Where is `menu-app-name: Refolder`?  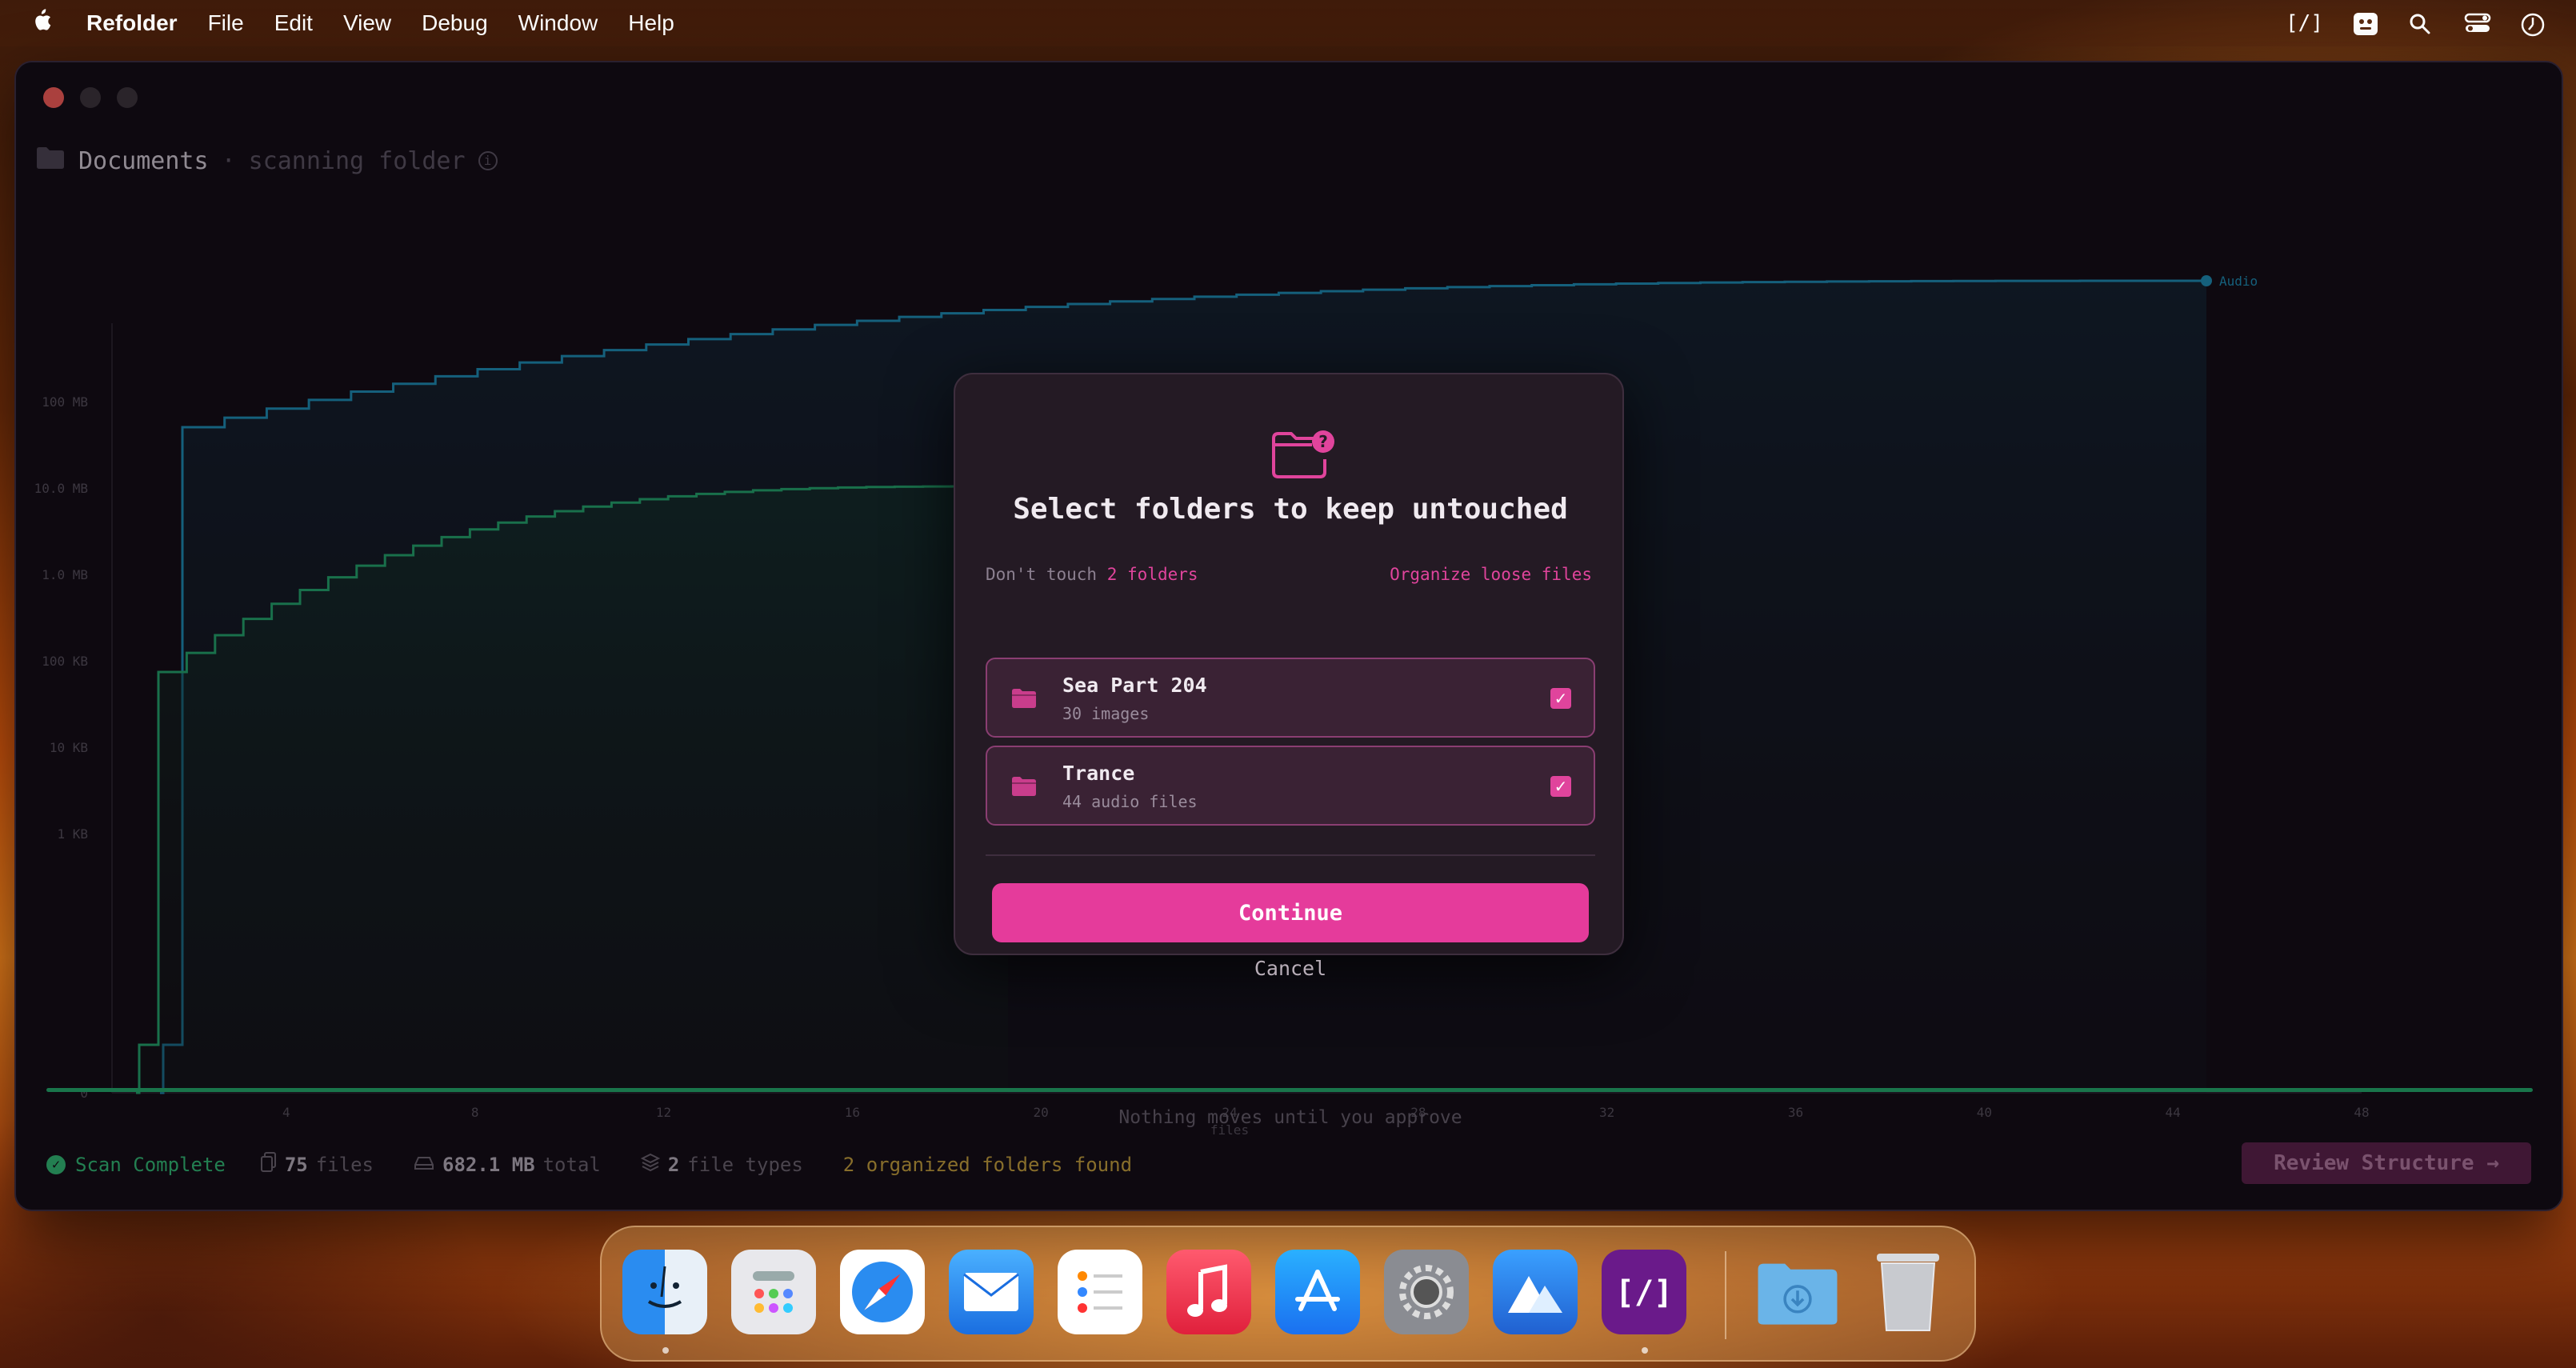 menu-app-name: Refolder is located at coordinates (132, 23).